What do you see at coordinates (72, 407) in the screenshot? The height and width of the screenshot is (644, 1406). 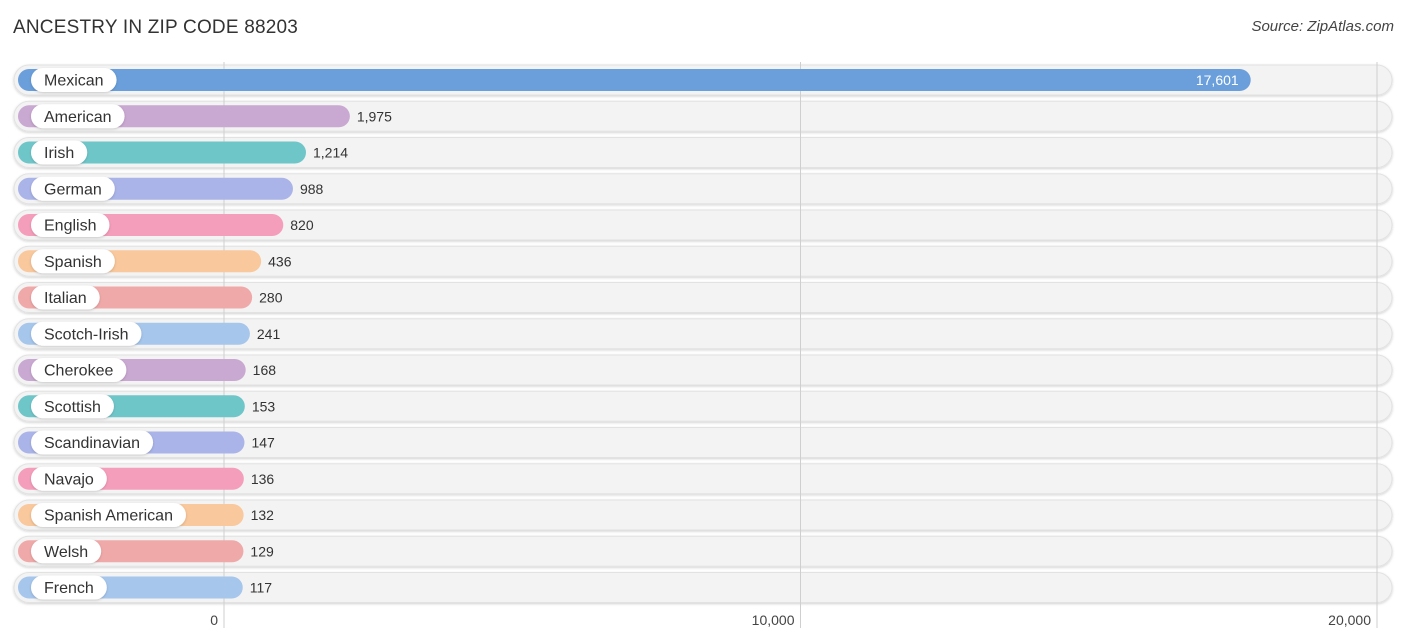 I see `category-label: Scottish` at bounding box center [72, 407].